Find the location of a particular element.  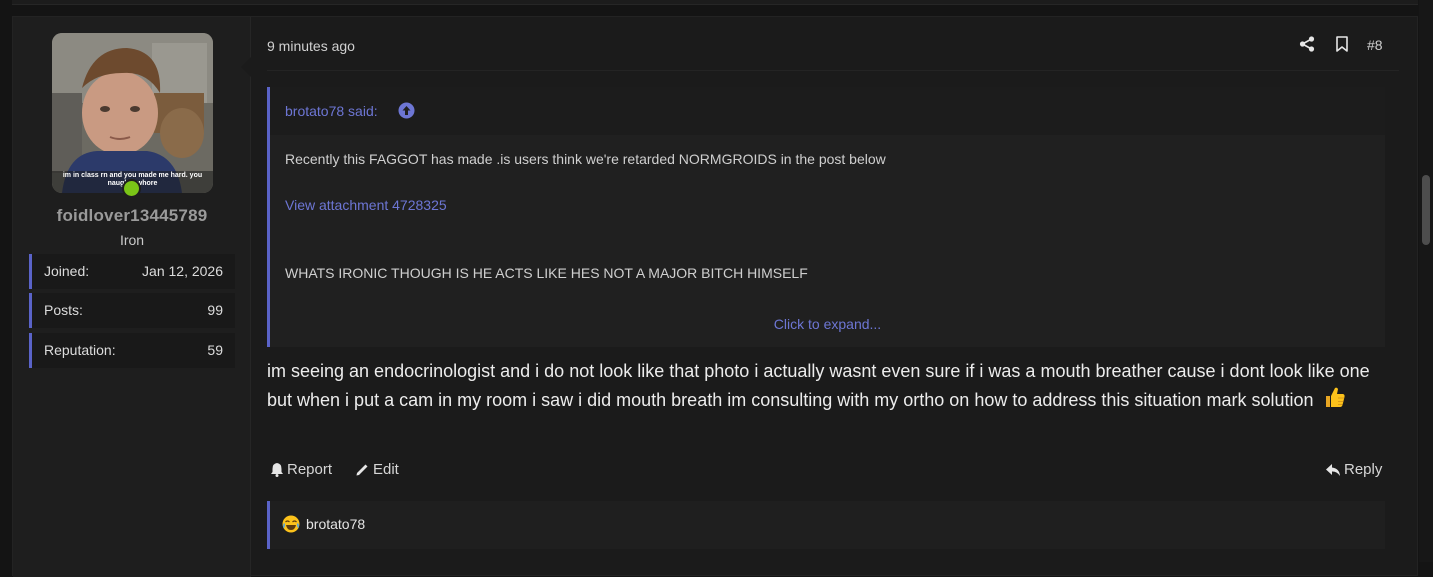

stat-reputation: Reputation: 59 is located at coordinates (132, 350).